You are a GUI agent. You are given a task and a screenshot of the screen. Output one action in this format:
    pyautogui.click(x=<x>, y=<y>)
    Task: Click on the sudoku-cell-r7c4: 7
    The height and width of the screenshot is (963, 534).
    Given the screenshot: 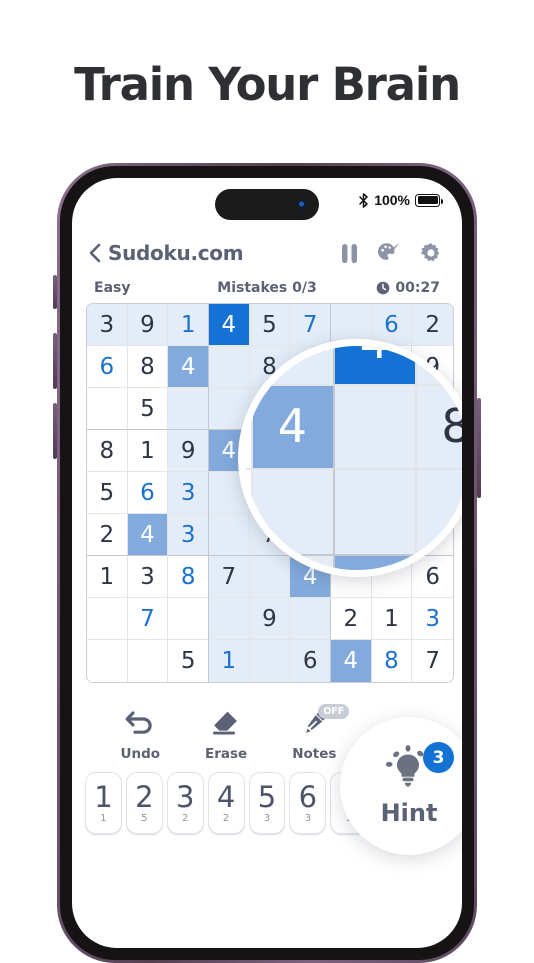 What is the action you would take?
    pyautogui.click(x=229, y=577)
    